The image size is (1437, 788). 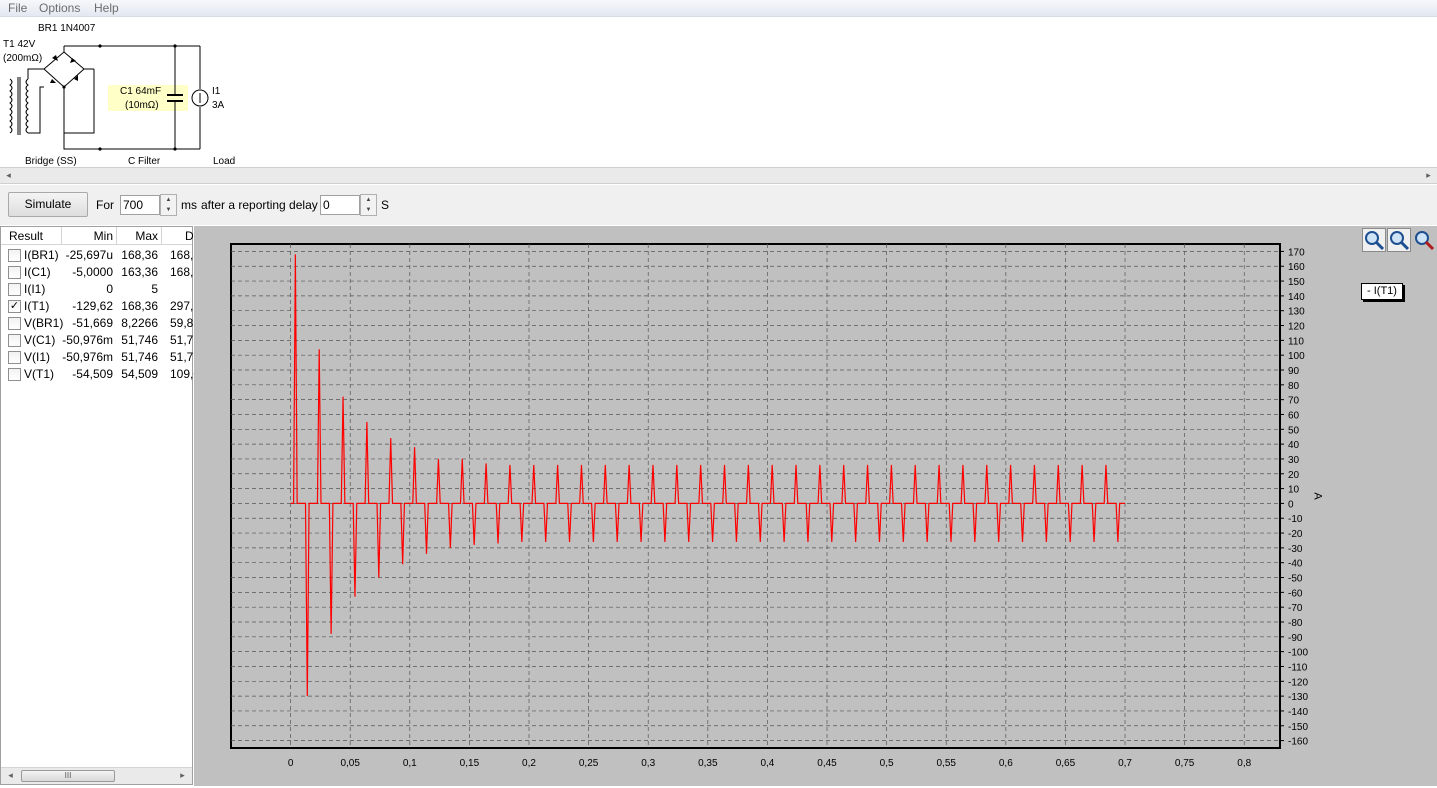 What do you see at coordinates (340, 205) in the screenshot?
I see `delay-input: 0` at bounding box center [340, 205].